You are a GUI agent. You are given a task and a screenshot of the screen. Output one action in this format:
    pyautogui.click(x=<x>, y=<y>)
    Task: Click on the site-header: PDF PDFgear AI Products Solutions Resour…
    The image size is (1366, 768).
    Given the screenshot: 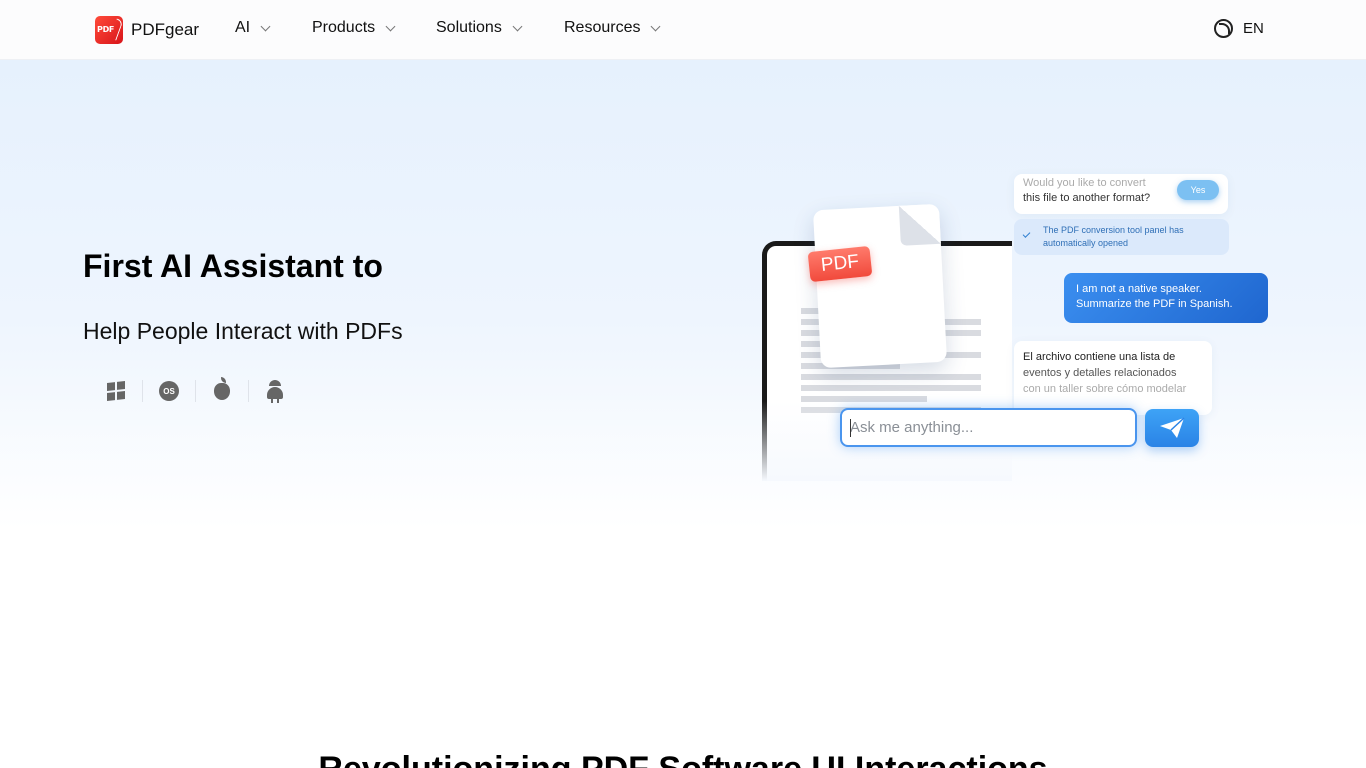 What is the action you would take?
    pyautogui.click(x=683, y=30)
    